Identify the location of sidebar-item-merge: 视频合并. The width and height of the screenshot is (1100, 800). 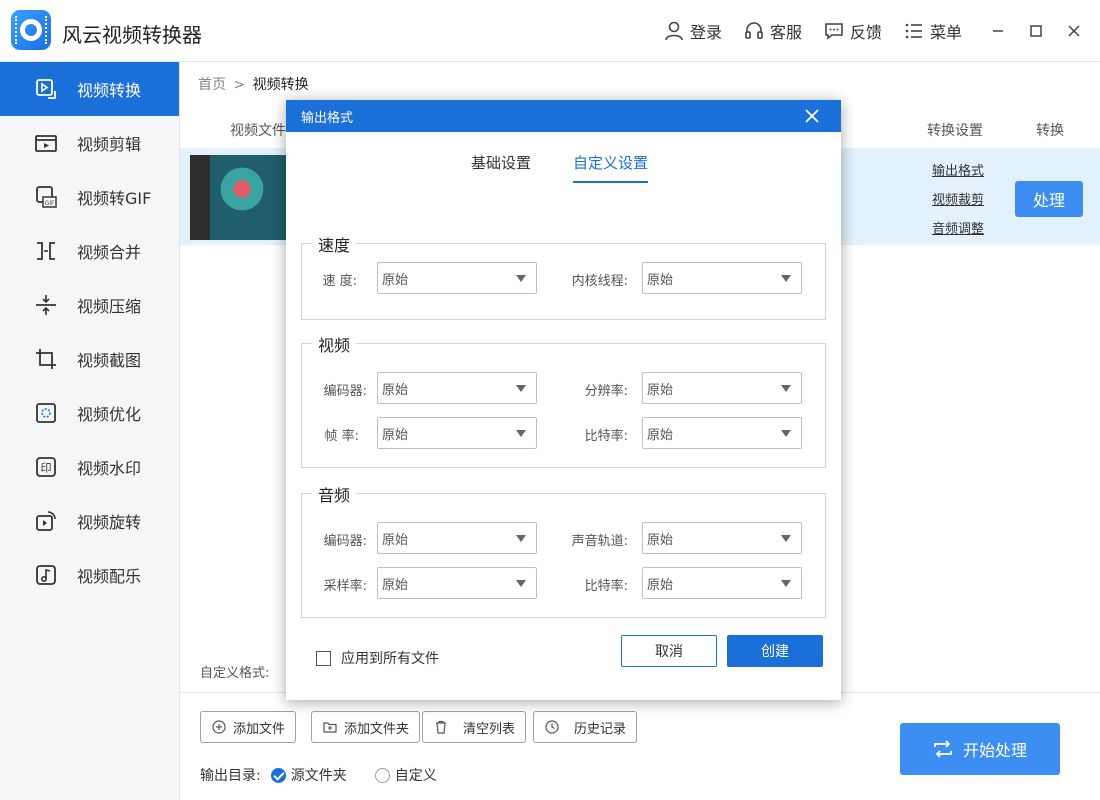
(89, 251).